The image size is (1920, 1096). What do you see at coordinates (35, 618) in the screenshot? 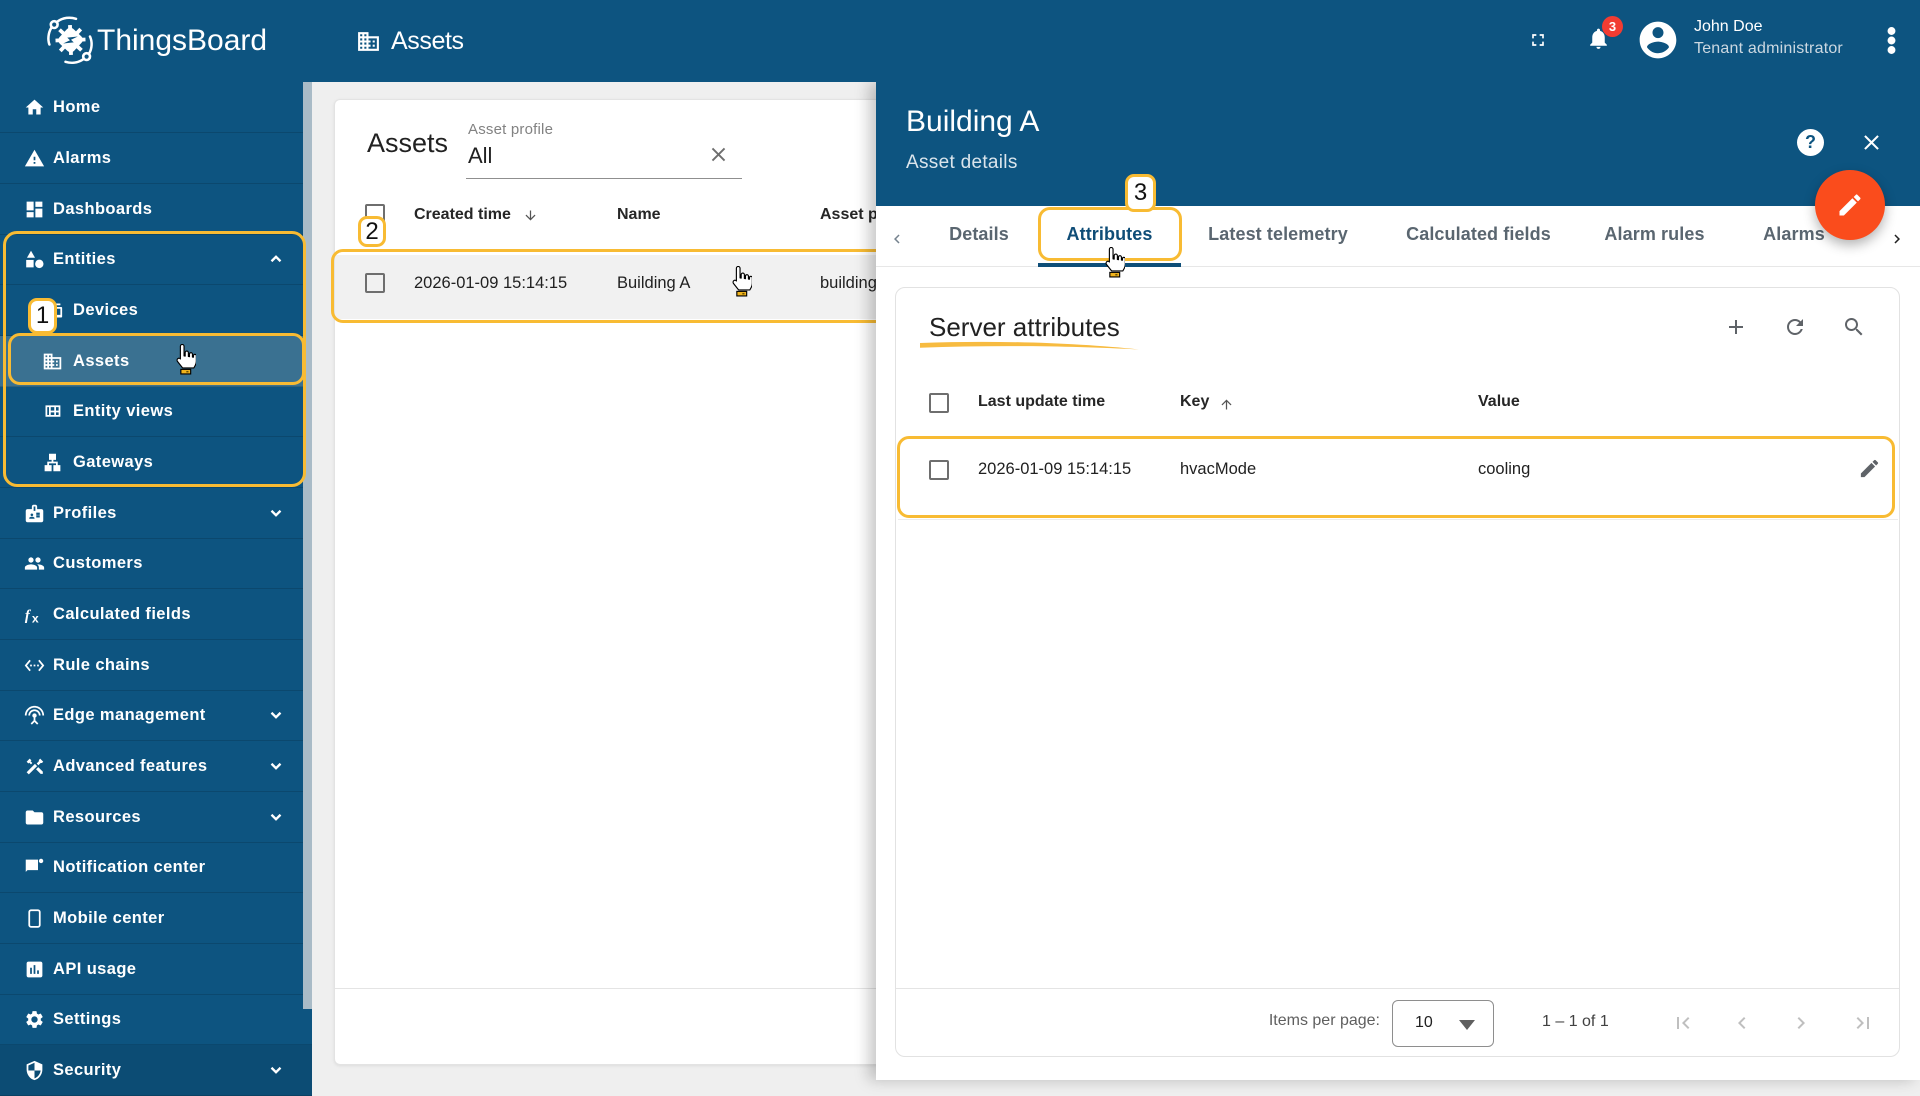
I see `svg-text: x` at bounding box center [35, 618].